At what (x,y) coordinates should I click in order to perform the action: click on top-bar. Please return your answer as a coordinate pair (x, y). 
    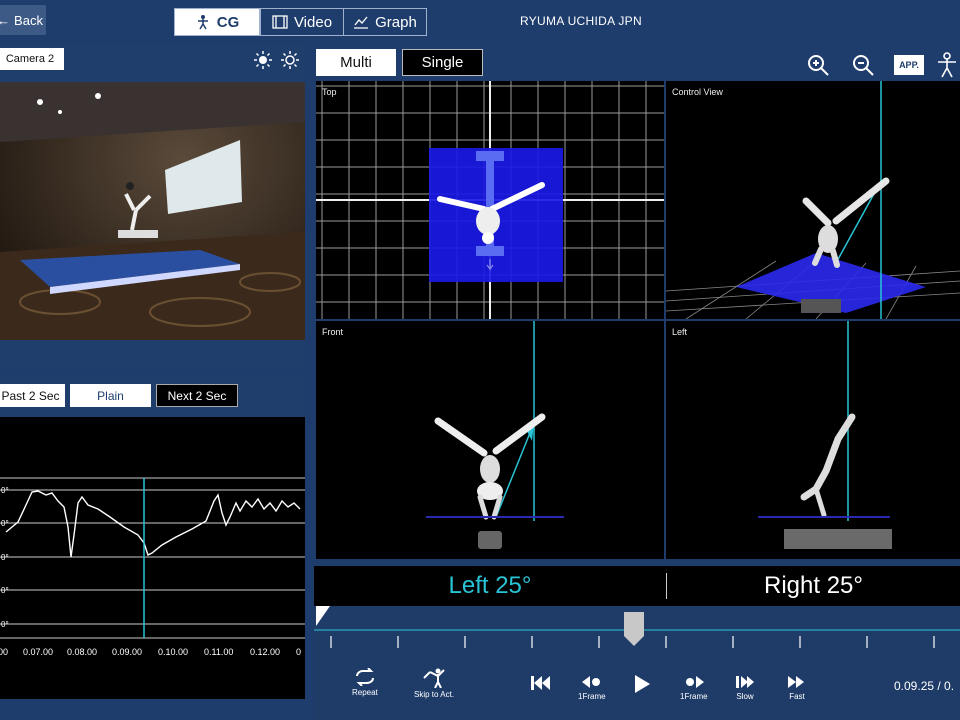
    Looking at the image, I should click on (480, 20).